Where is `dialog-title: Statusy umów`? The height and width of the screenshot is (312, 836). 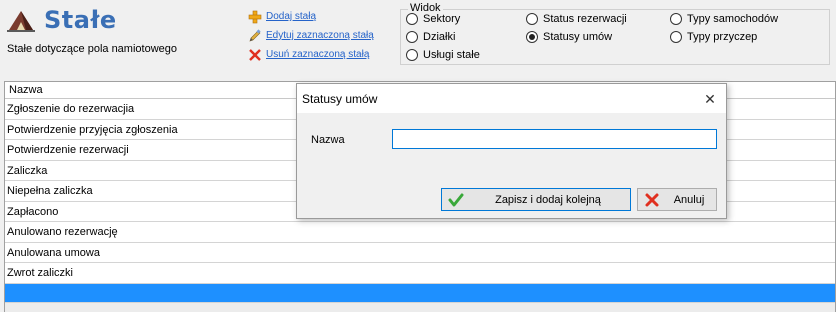
dialog-title: Statusy umów is located at coordinates (340, 98).